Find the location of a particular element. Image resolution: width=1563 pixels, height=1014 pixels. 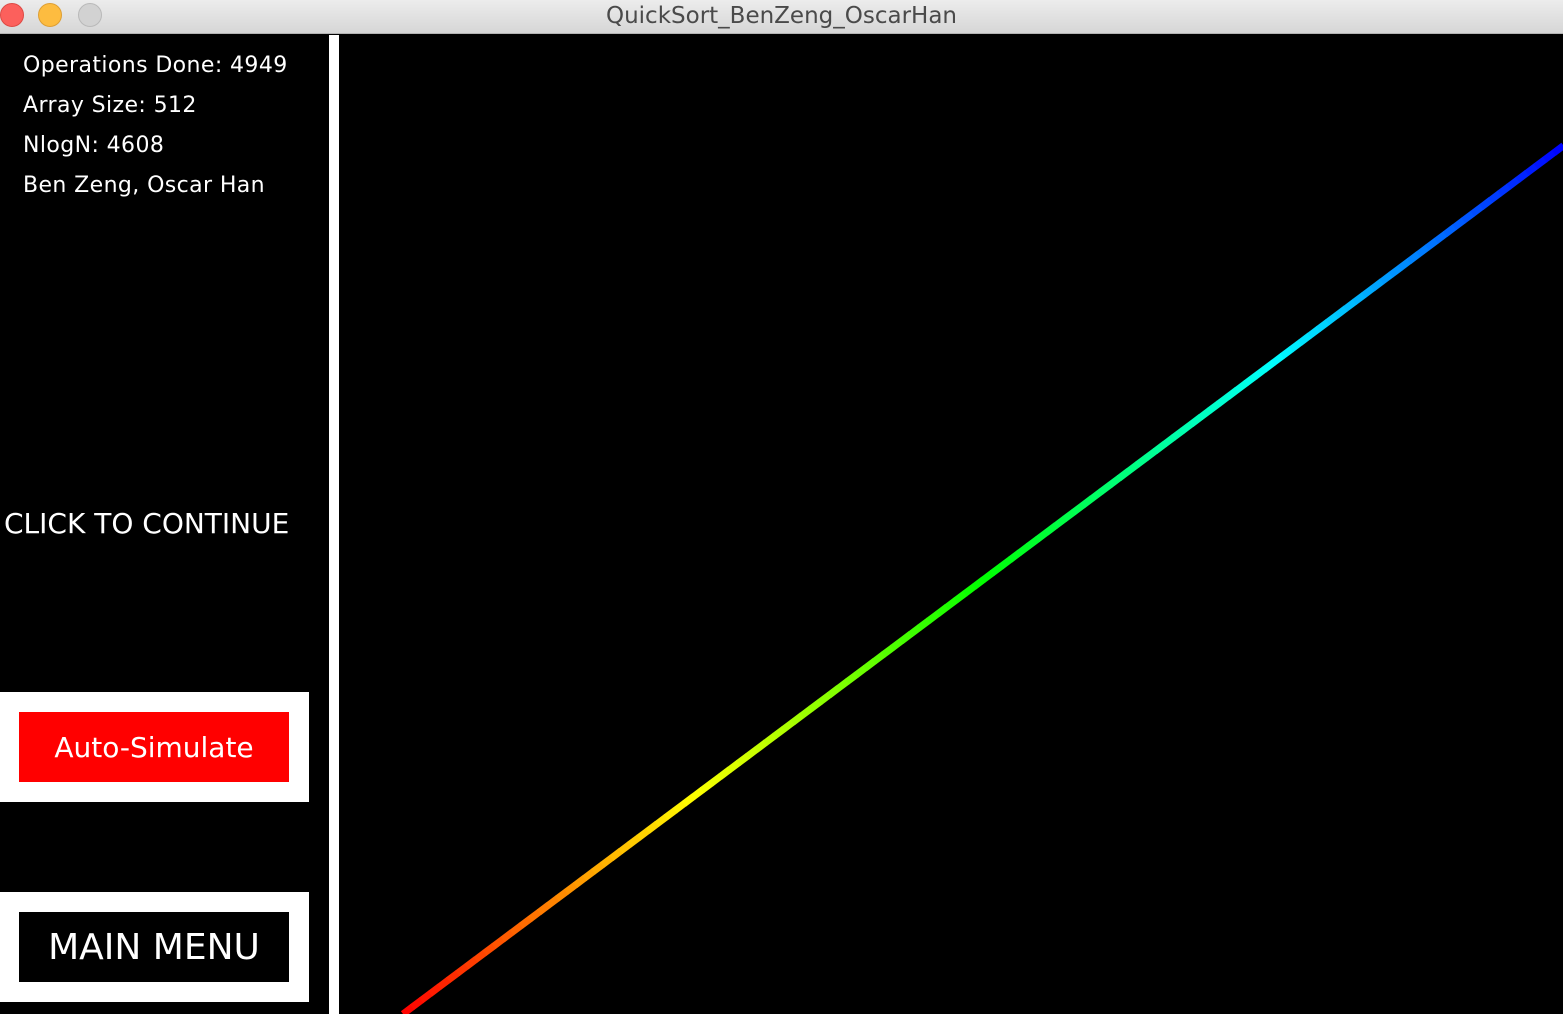

operations-done-label: Operations Done: 4949 is located at coordinates (155, 65).